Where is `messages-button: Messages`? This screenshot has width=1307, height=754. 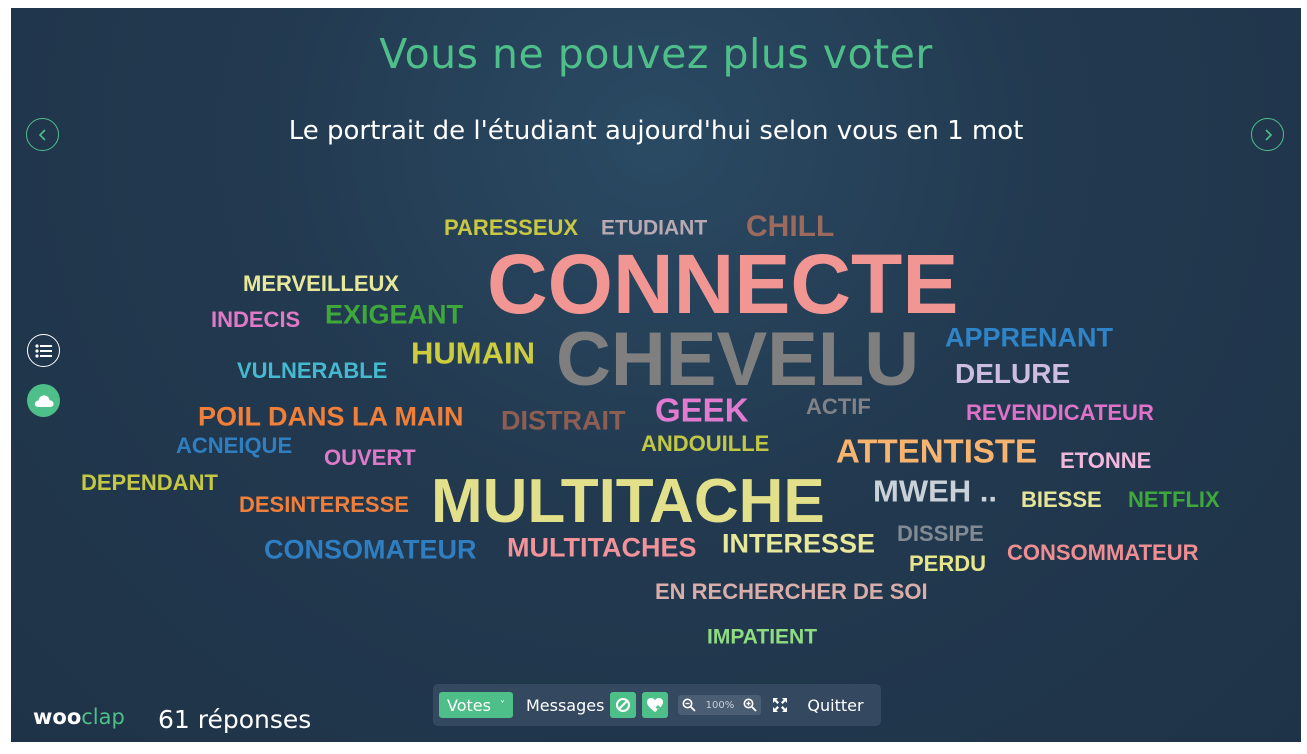
messages-button: Messages is located at coordinates (565, 705).